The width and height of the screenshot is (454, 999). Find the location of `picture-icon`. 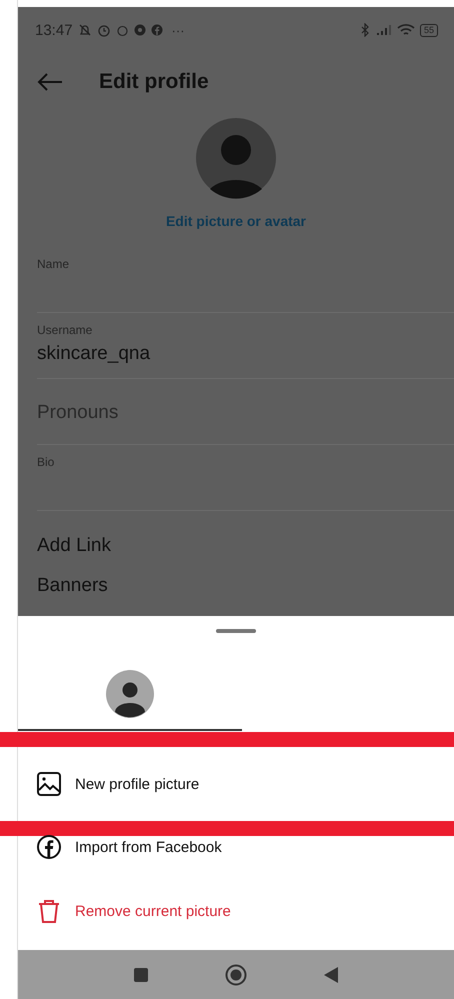

picture-icon is located at coordinates (49, 784).